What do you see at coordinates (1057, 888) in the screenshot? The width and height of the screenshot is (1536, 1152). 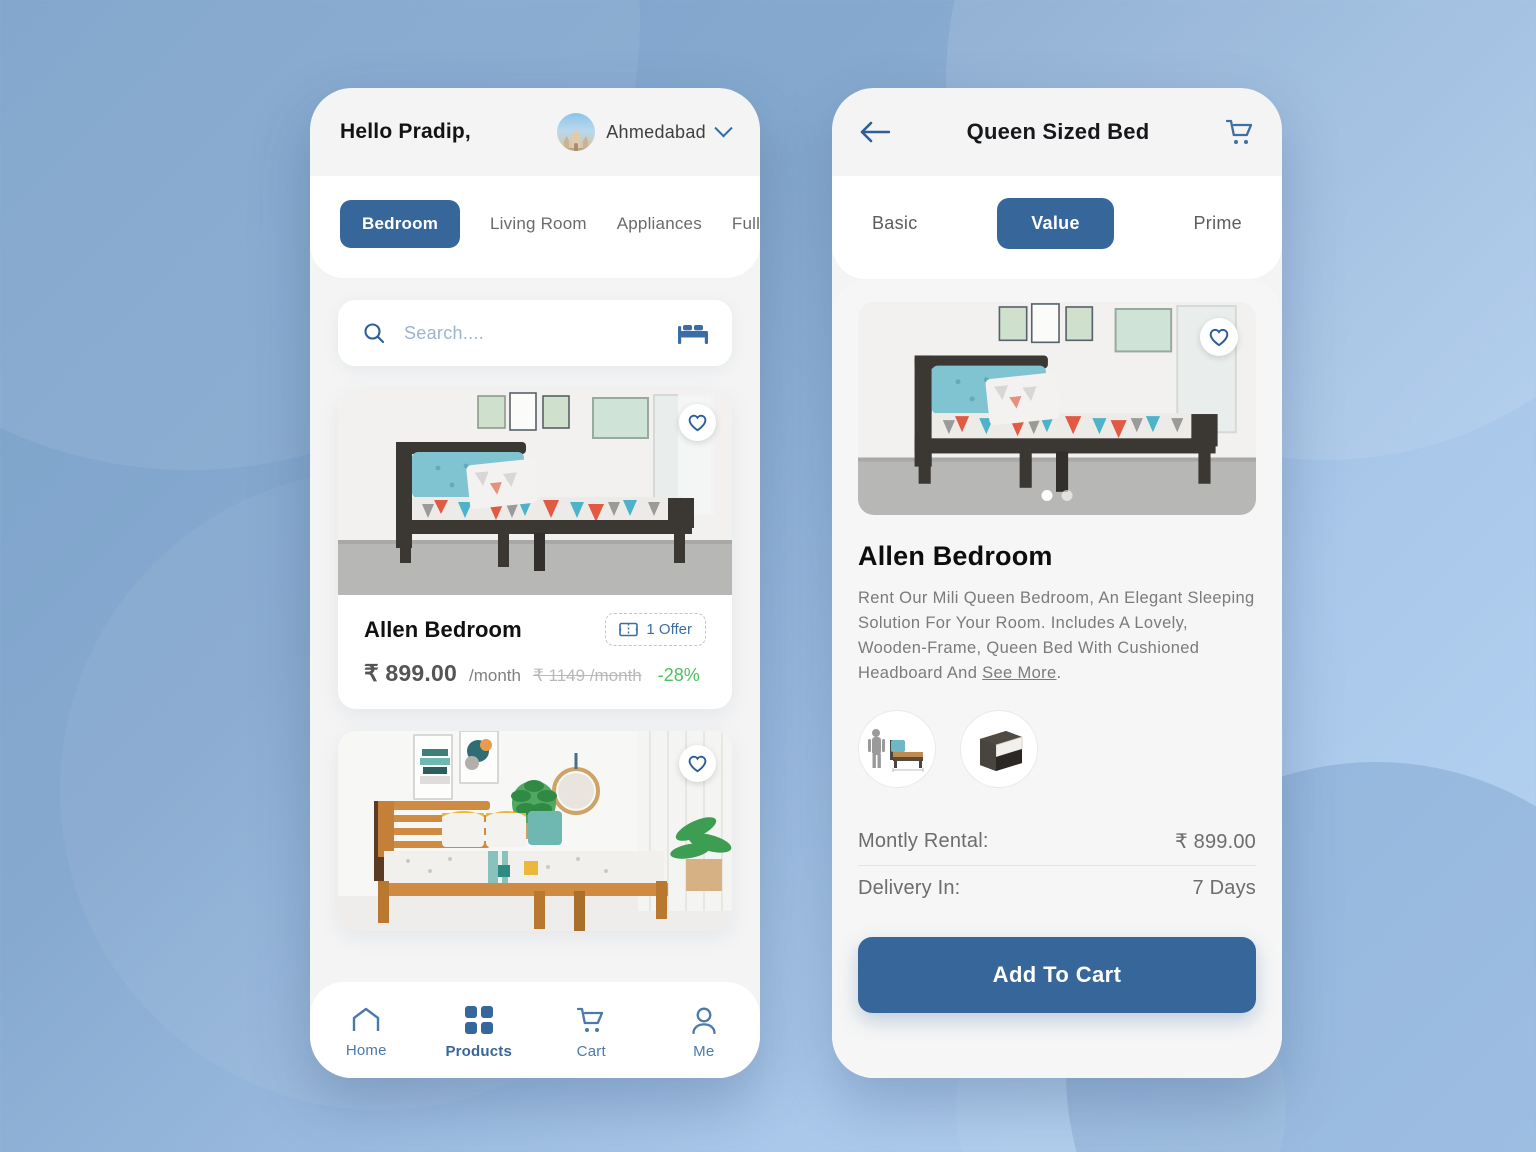 I see `spec-row-delivery: Delivery In: 7 Days` at bounding box center [1057, 888].